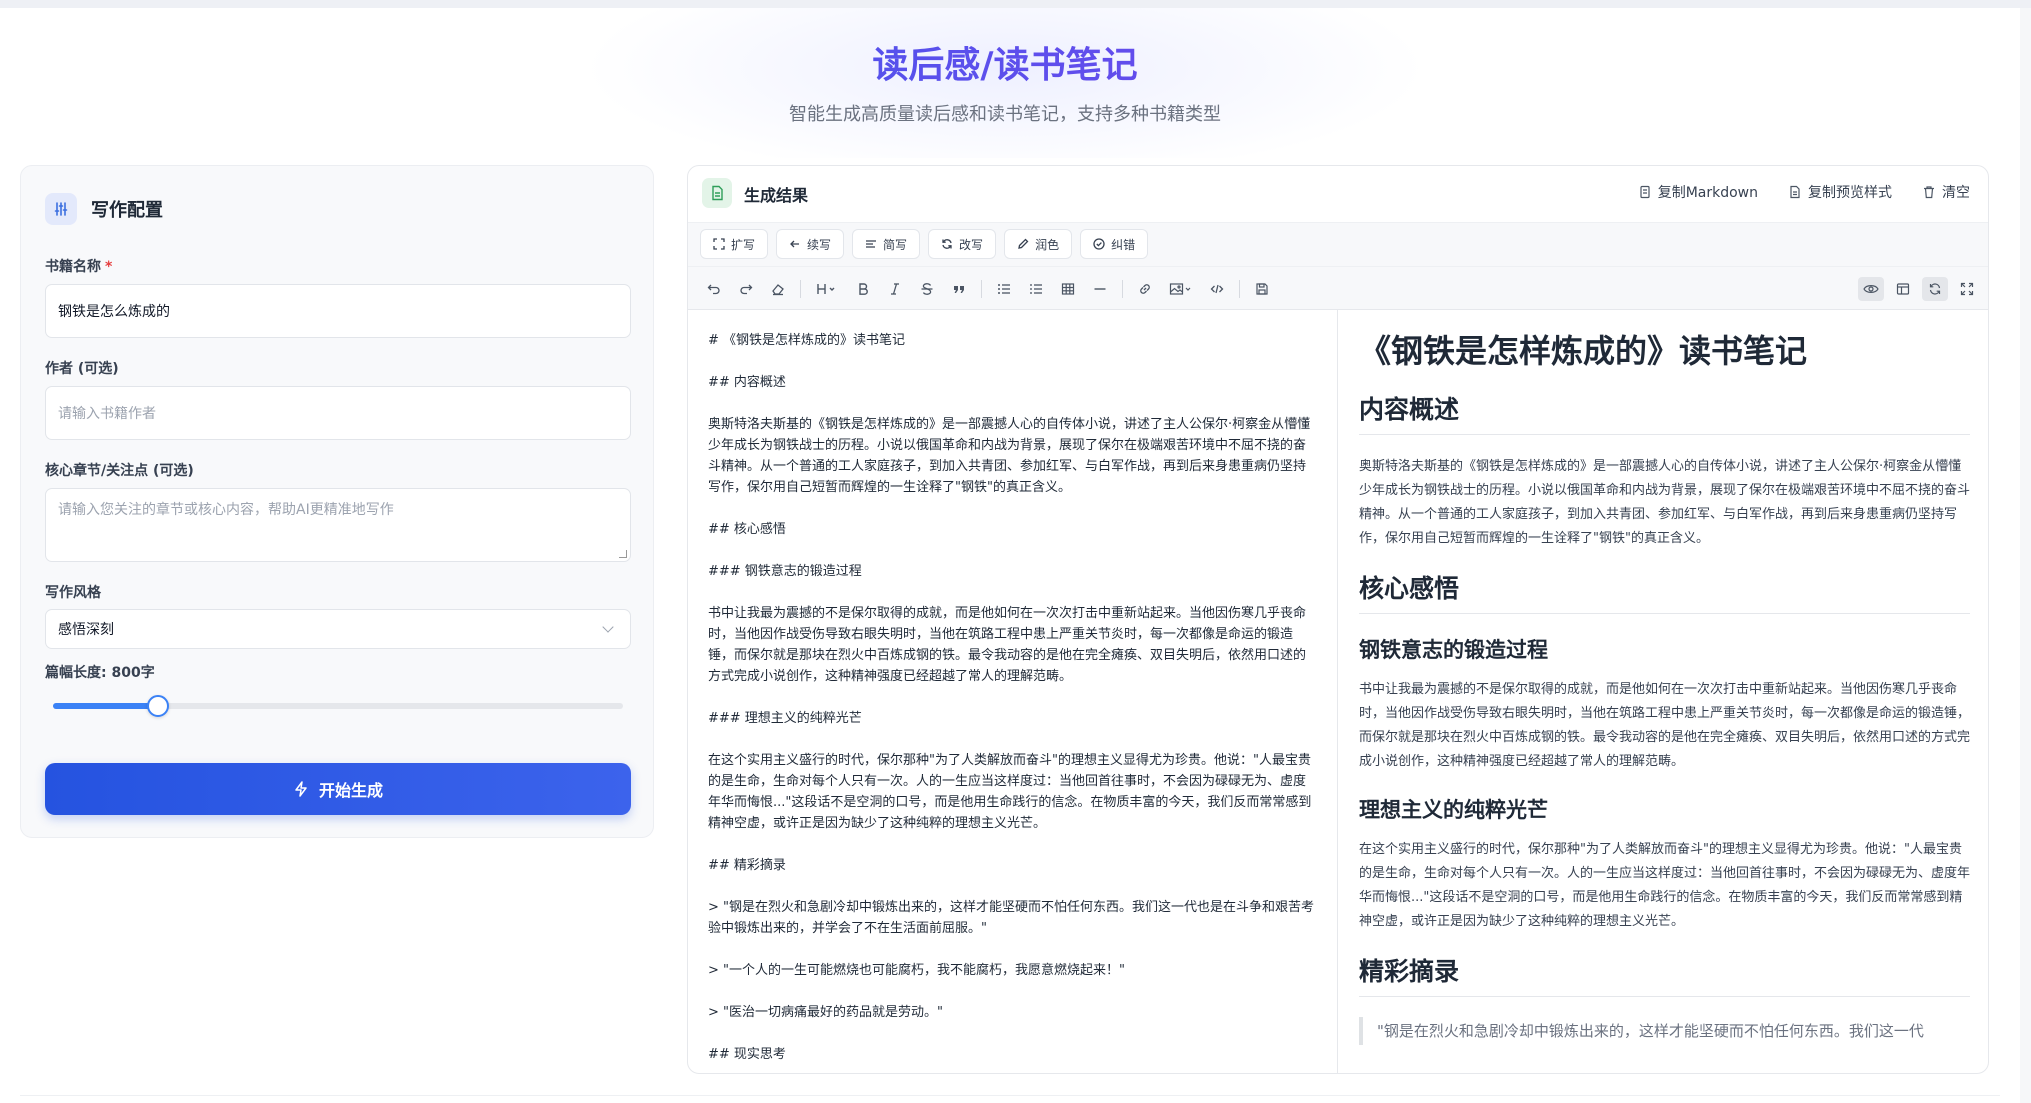 The width and height of the screenshot is (2031, 1103). Describe the element at coordinates (109, 267) in the screenshot. I see `required-mark: *` at that location.